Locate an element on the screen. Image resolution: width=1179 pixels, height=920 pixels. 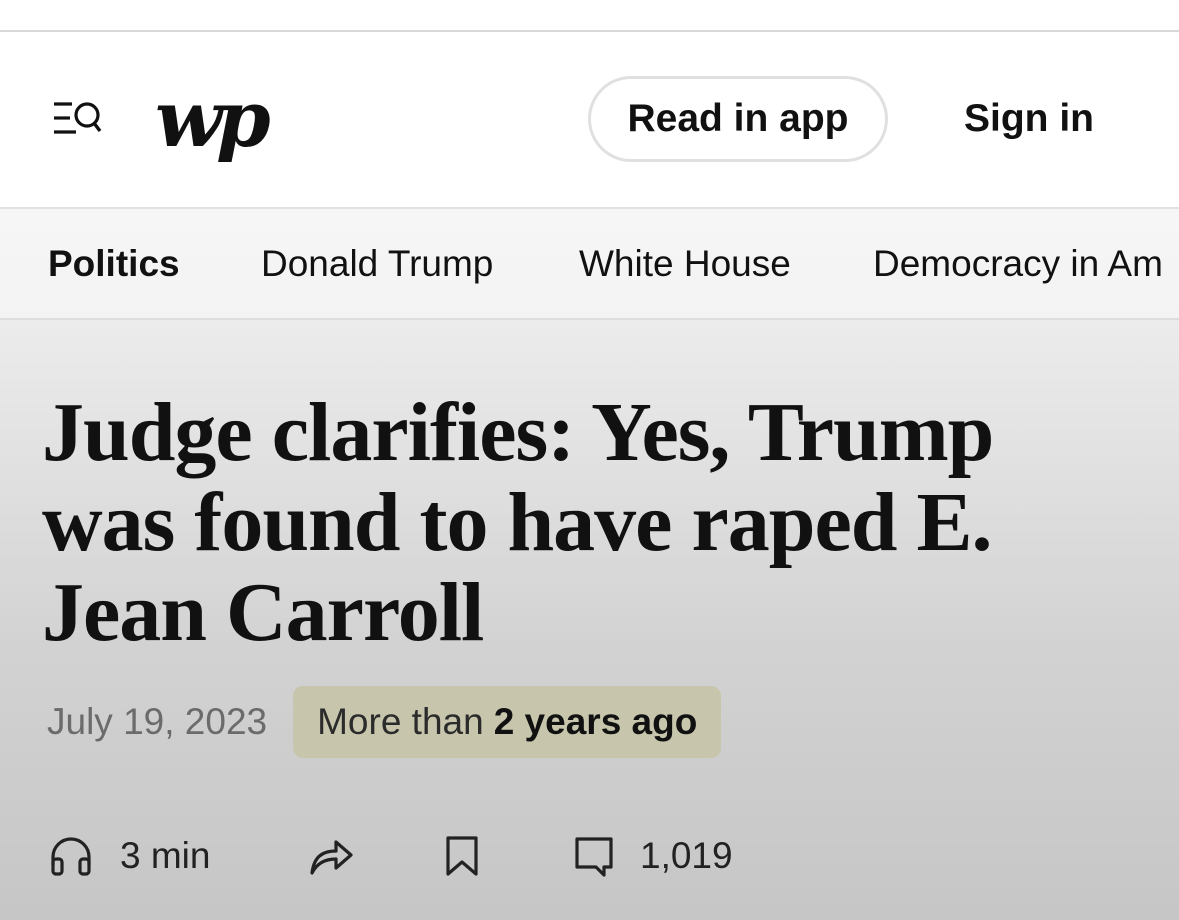
nav-item-democracy: Democracy in Am is located at coordinates (1018, 263).